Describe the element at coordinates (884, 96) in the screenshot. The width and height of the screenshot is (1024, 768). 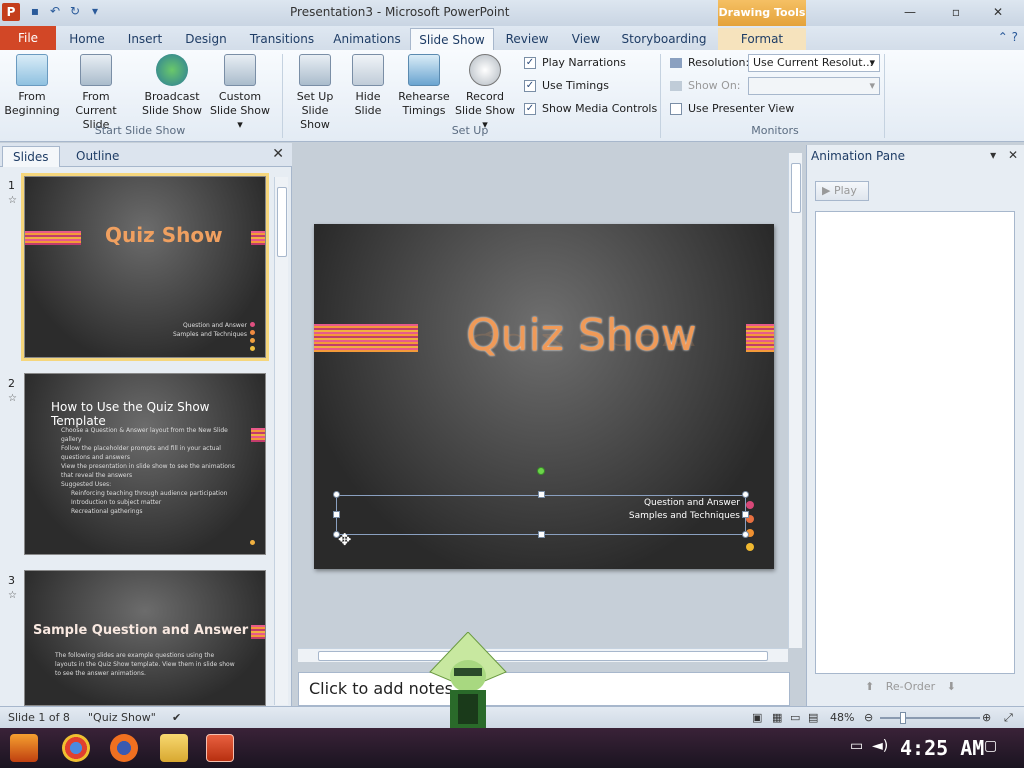
I see `ribbon-separator` at that location.